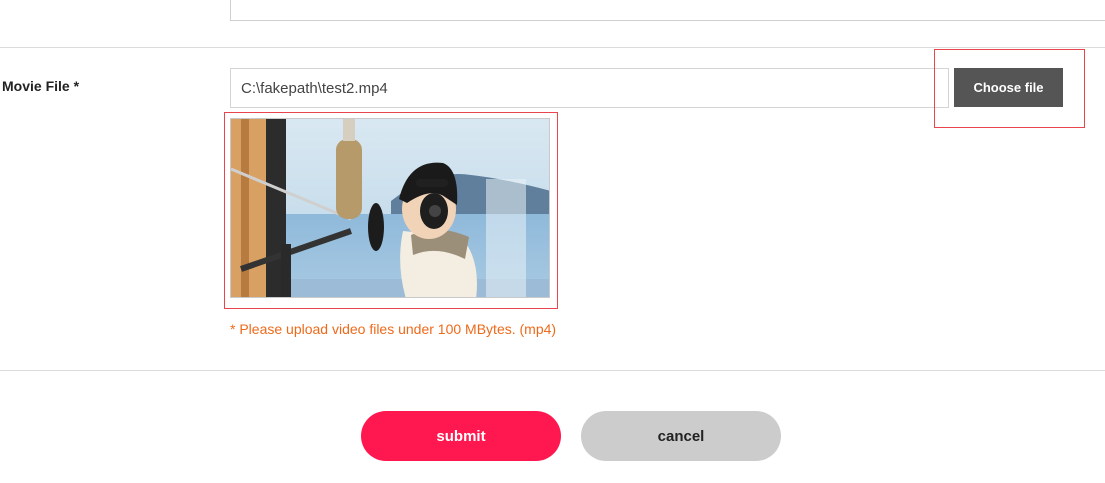 The width and height of the screenshot is (1105, 483). I want to click on previous-input-field, so click(667, 10).